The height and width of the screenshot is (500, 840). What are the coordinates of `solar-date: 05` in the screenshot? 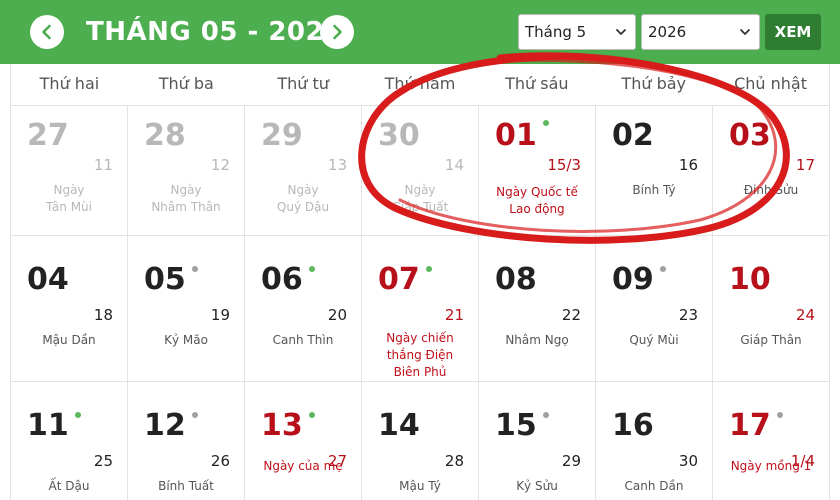 It's located at (165, 279).